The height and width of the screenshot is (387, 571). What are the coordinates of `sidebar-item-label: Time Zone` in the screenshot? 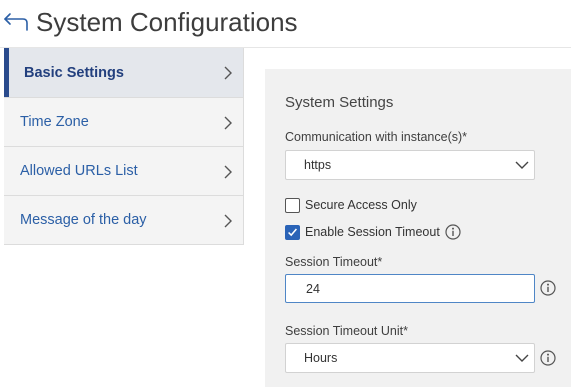 It's located at (54, 122).